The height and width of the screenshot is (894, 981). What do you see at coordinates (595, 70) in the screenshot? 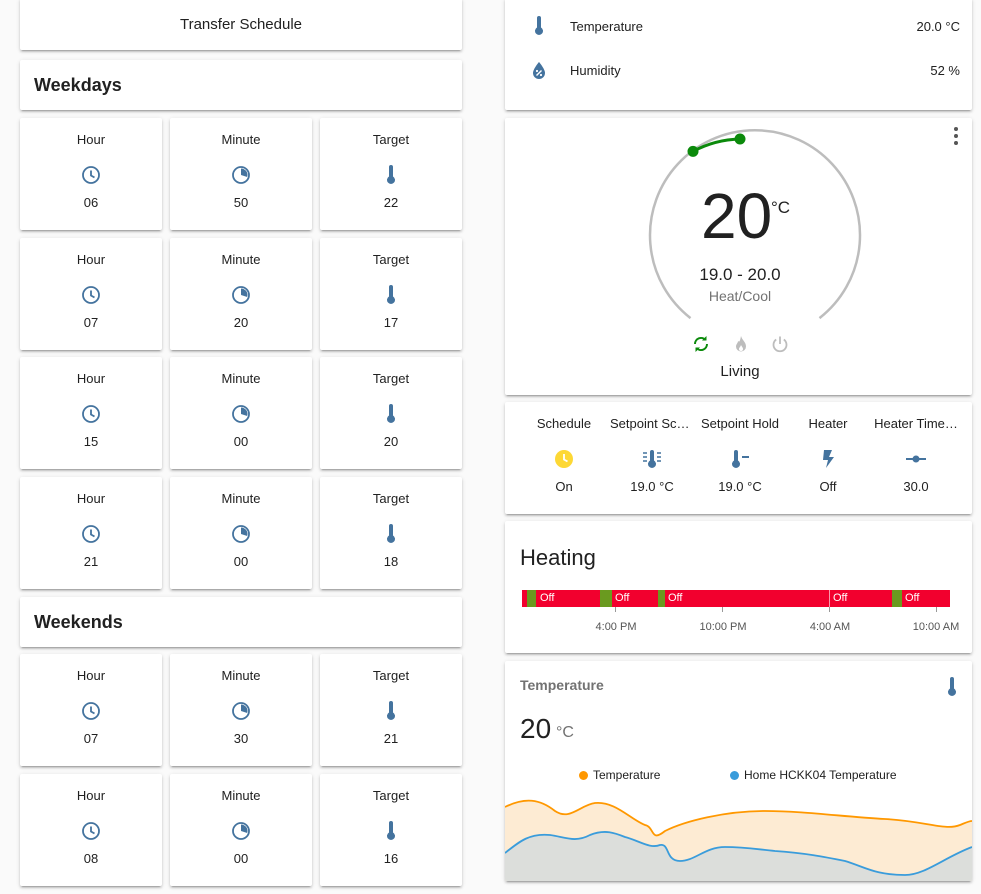
I see `sensor-name: Humidity` at bounding box center [595, 70].